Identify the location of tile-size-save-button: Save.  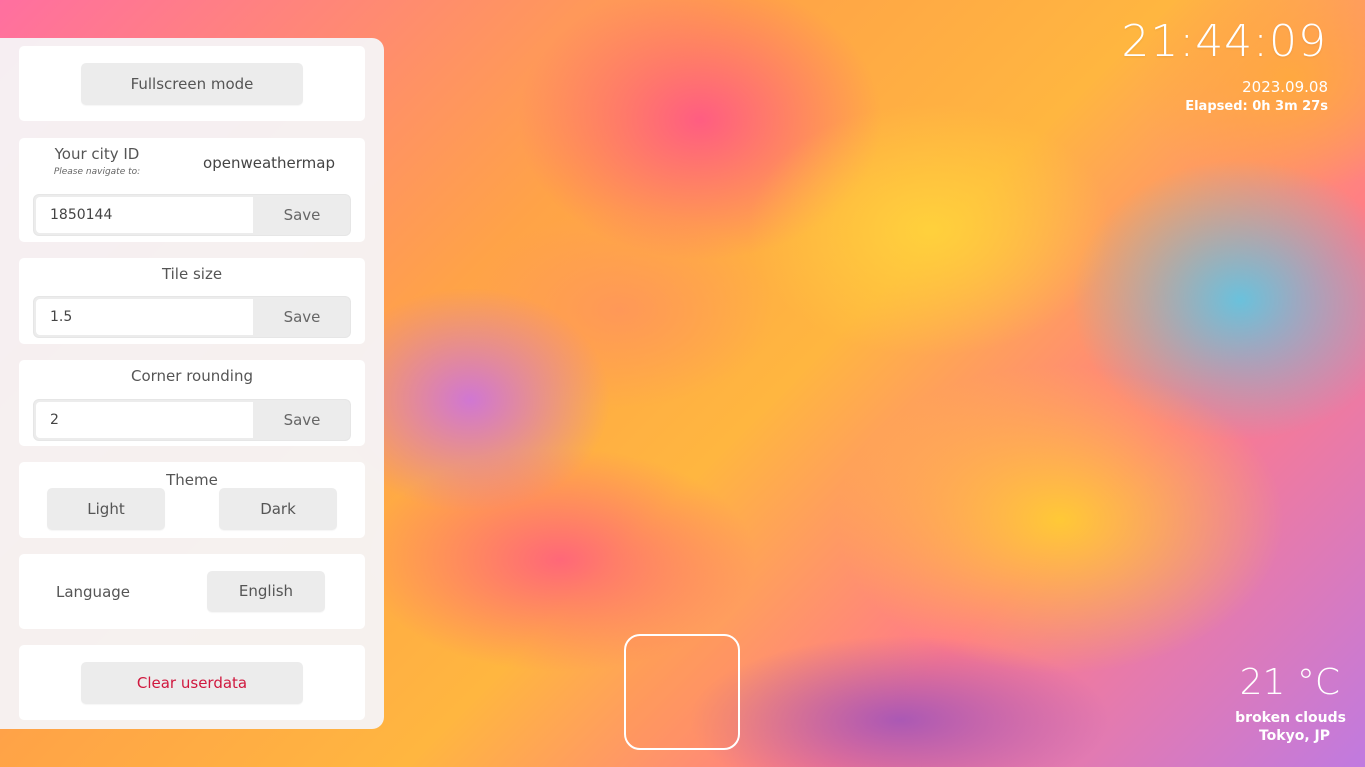
(302, 317).